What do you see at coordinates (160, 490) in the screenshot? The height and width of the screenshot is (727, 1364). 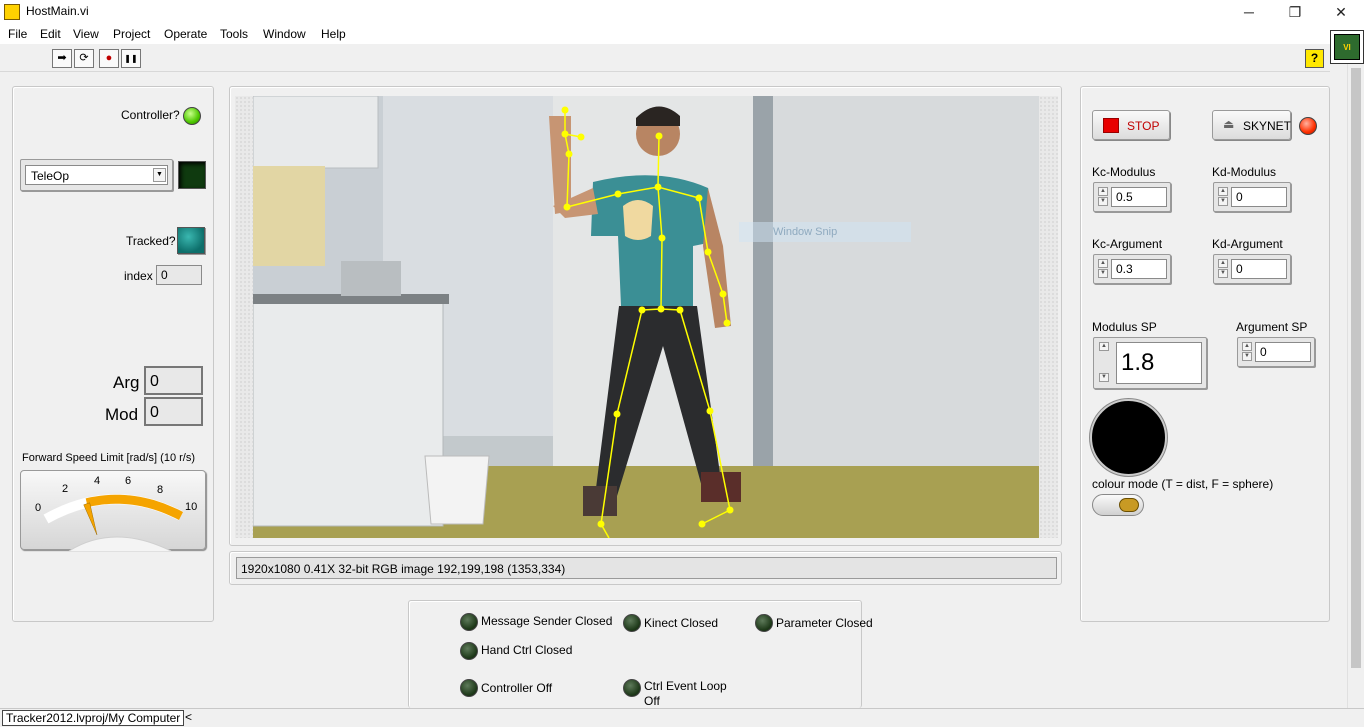 I see `gauge-tick-label: 8` at bounding box center [160, 490].